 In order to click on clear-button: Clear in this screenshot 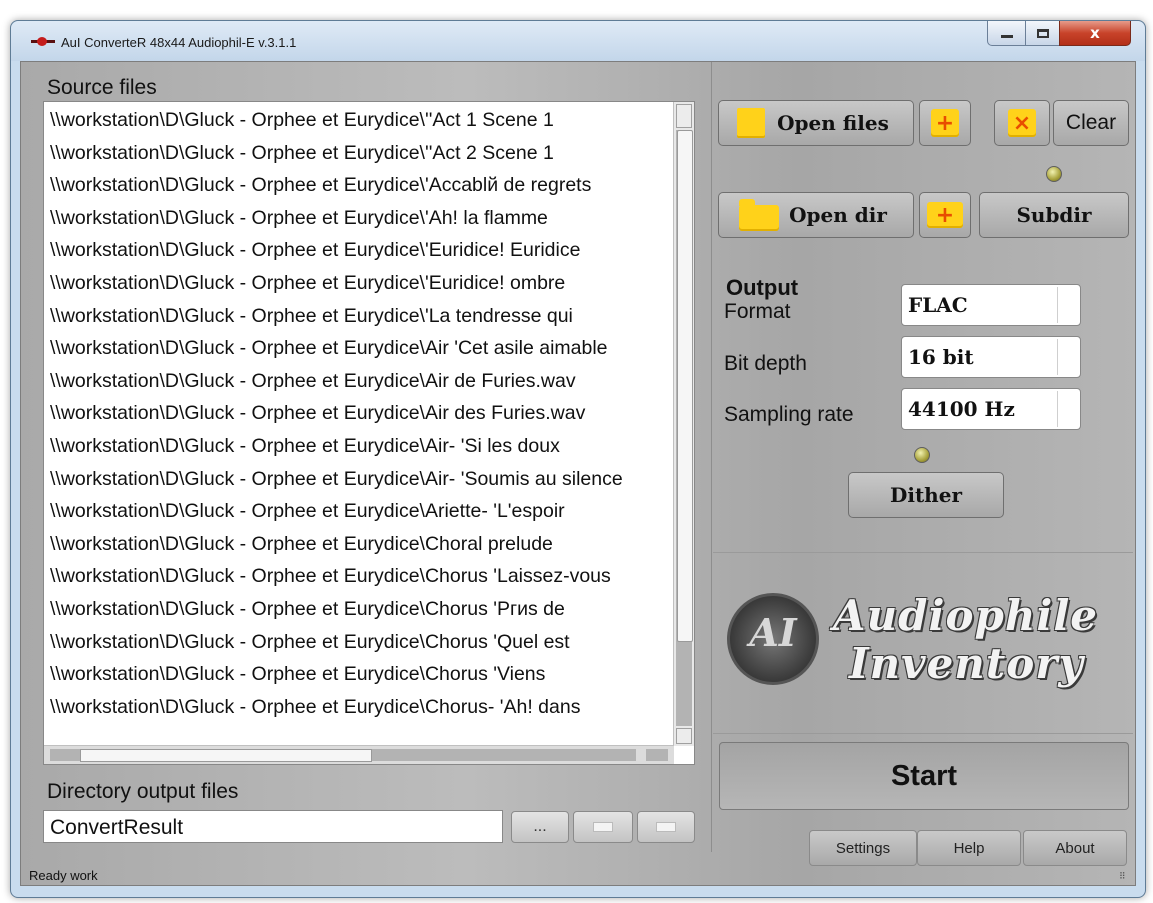, I will do `click(1091, 123)`.